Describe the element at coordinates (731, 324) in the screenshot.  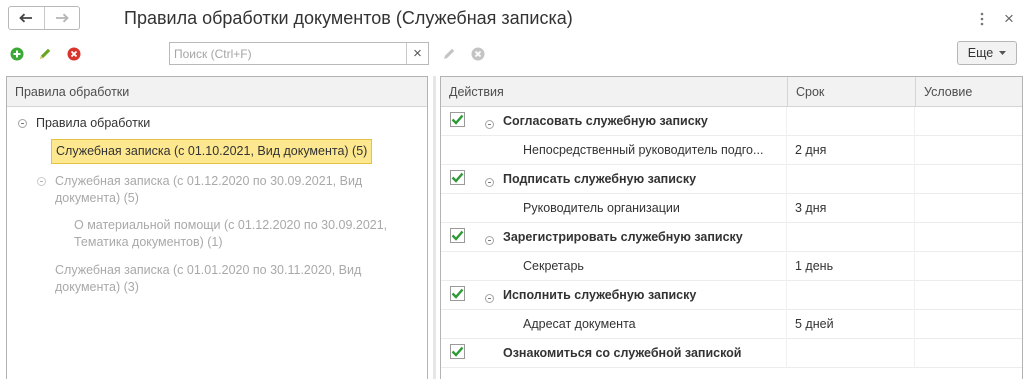
I see `action-row: Адресат документа 5 дней` at that location.